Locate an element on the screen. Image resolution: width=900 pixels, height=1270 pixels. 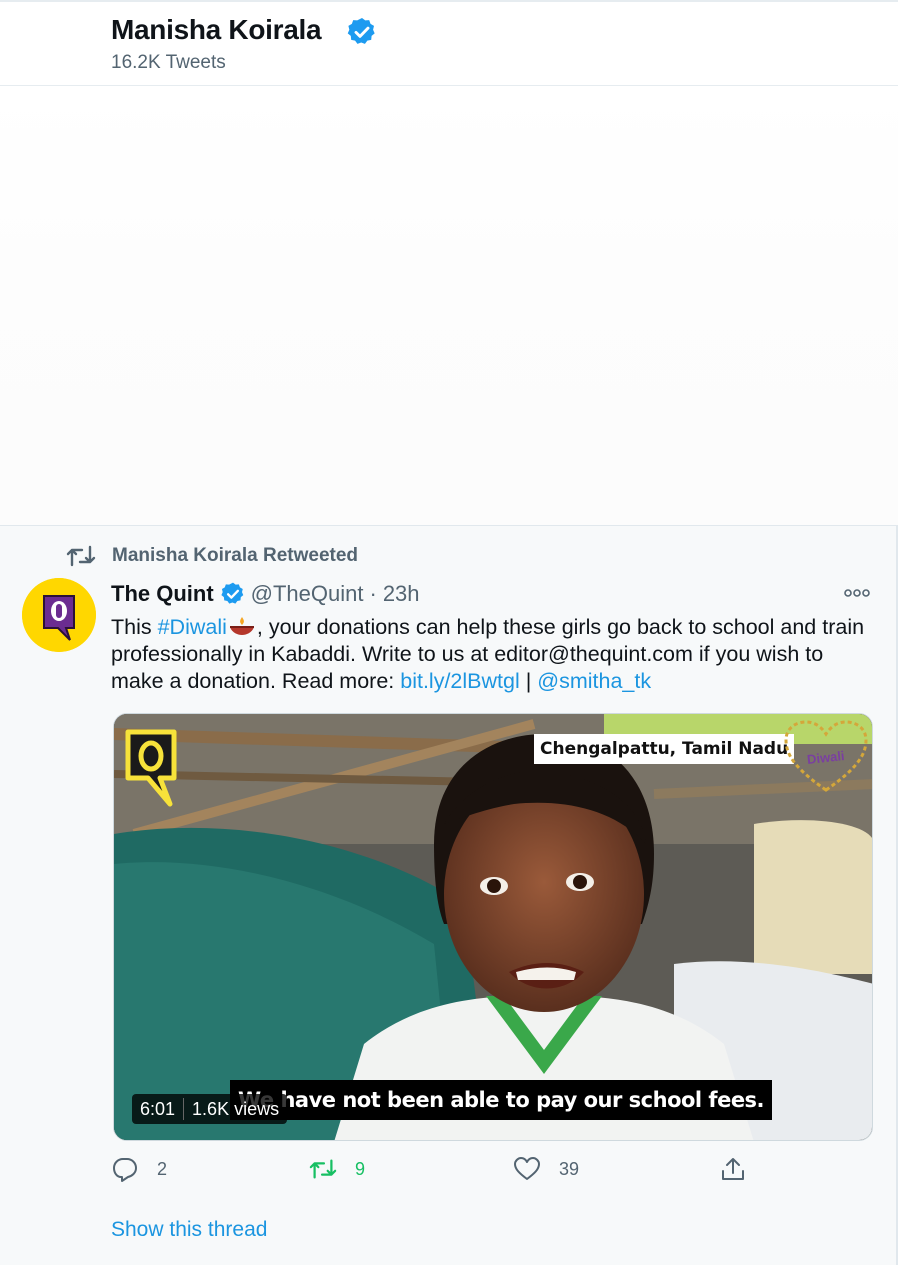
retweet-context: Manisha Koirala Retweeted is located at coordinates (212, 556).